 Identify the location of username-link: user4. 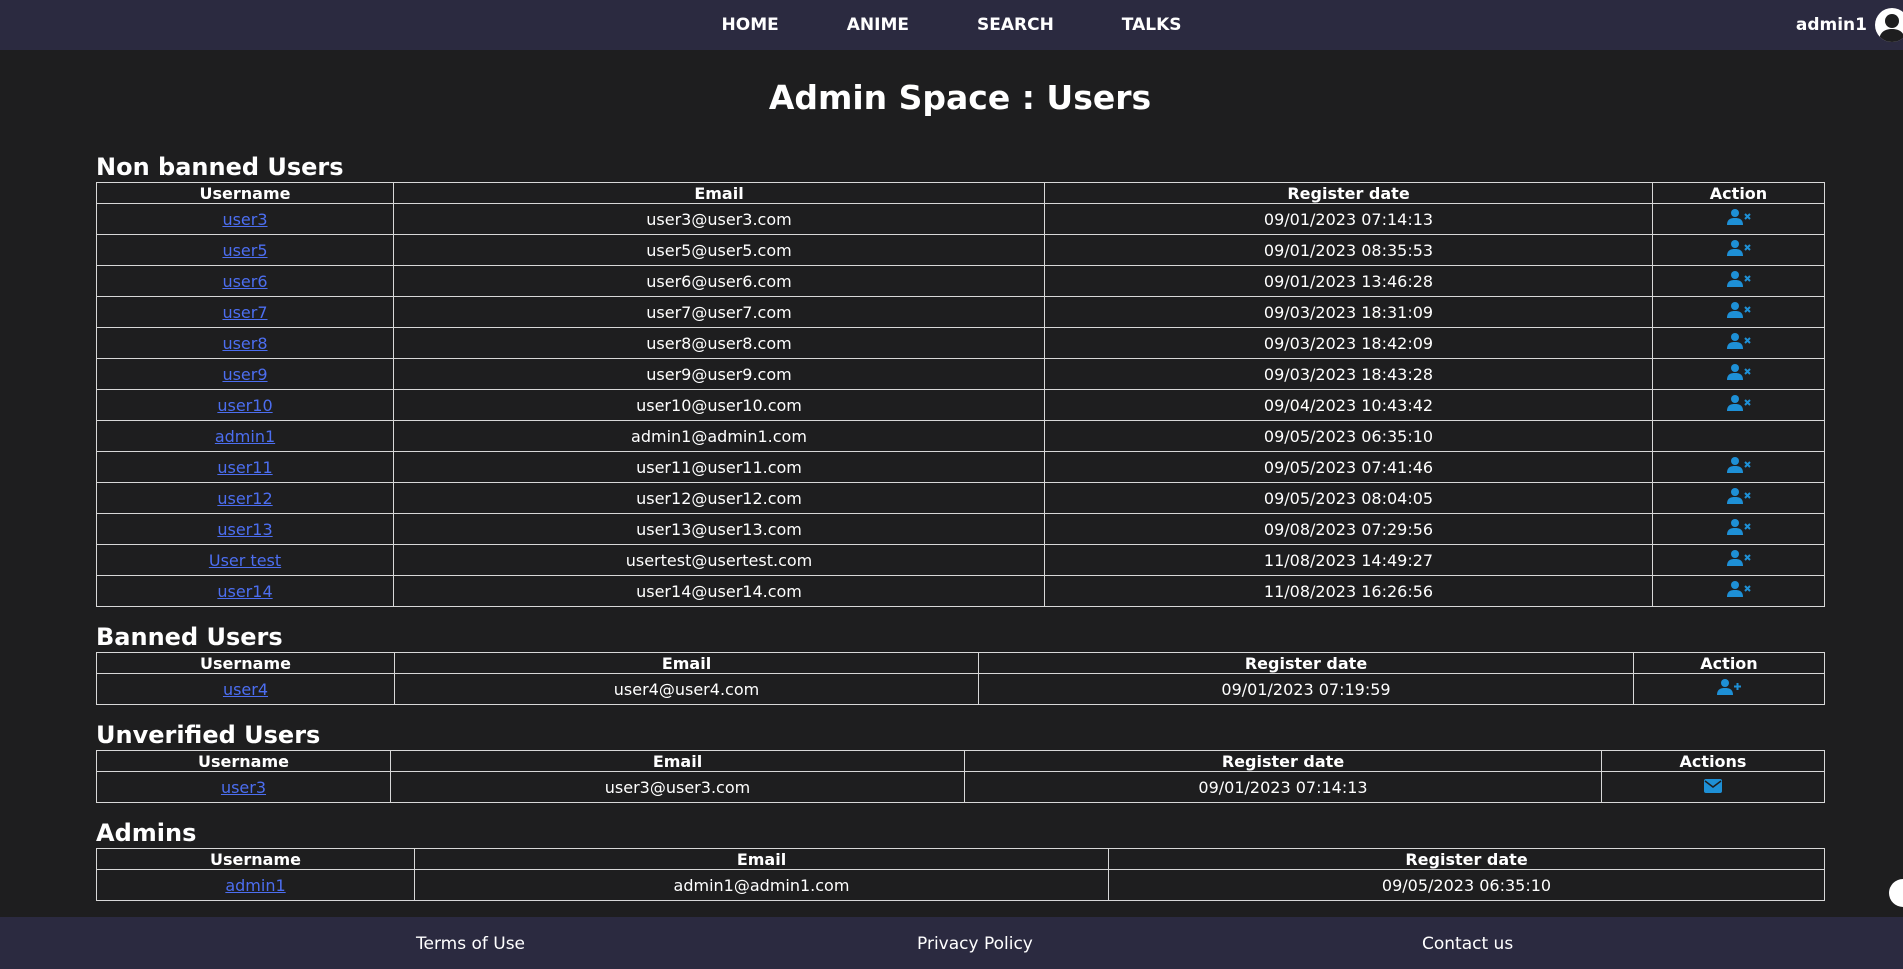
(245, 689).